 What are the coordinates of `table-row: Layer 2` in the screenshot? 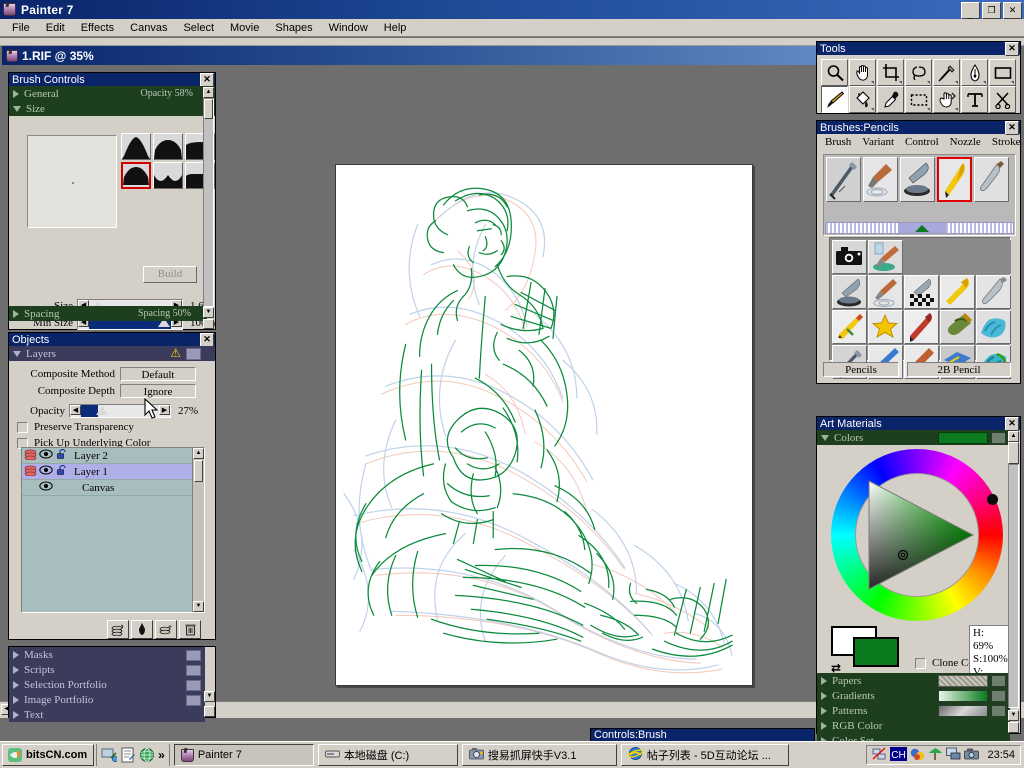 It's located at (113, 456).